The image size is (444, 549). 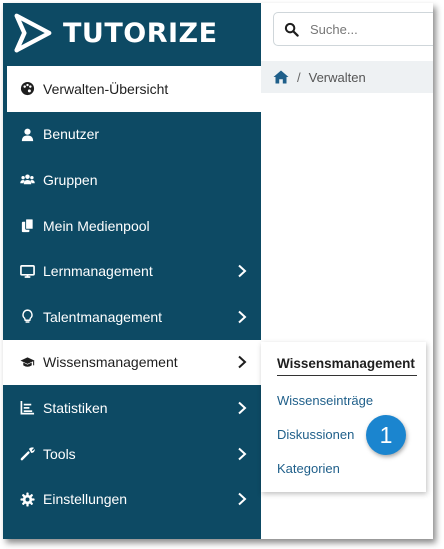 I want to click on sidebar-item-wissensmanagement: Wissensmanagement, so click(x=132, y=362).